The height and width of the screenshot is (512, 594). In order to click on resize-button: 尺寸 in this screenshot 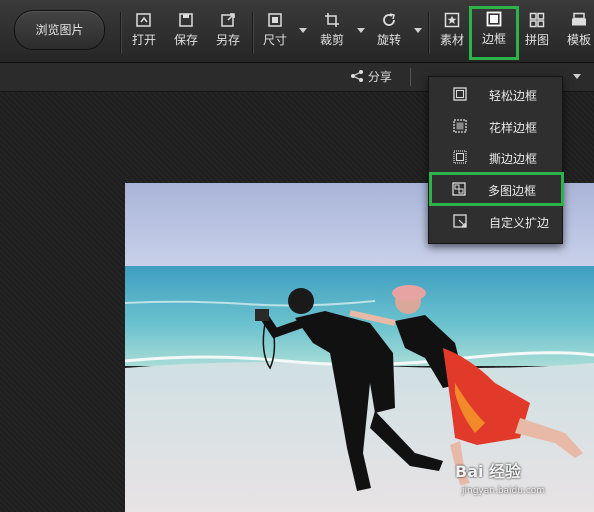, I will do `click(275, 32)`.